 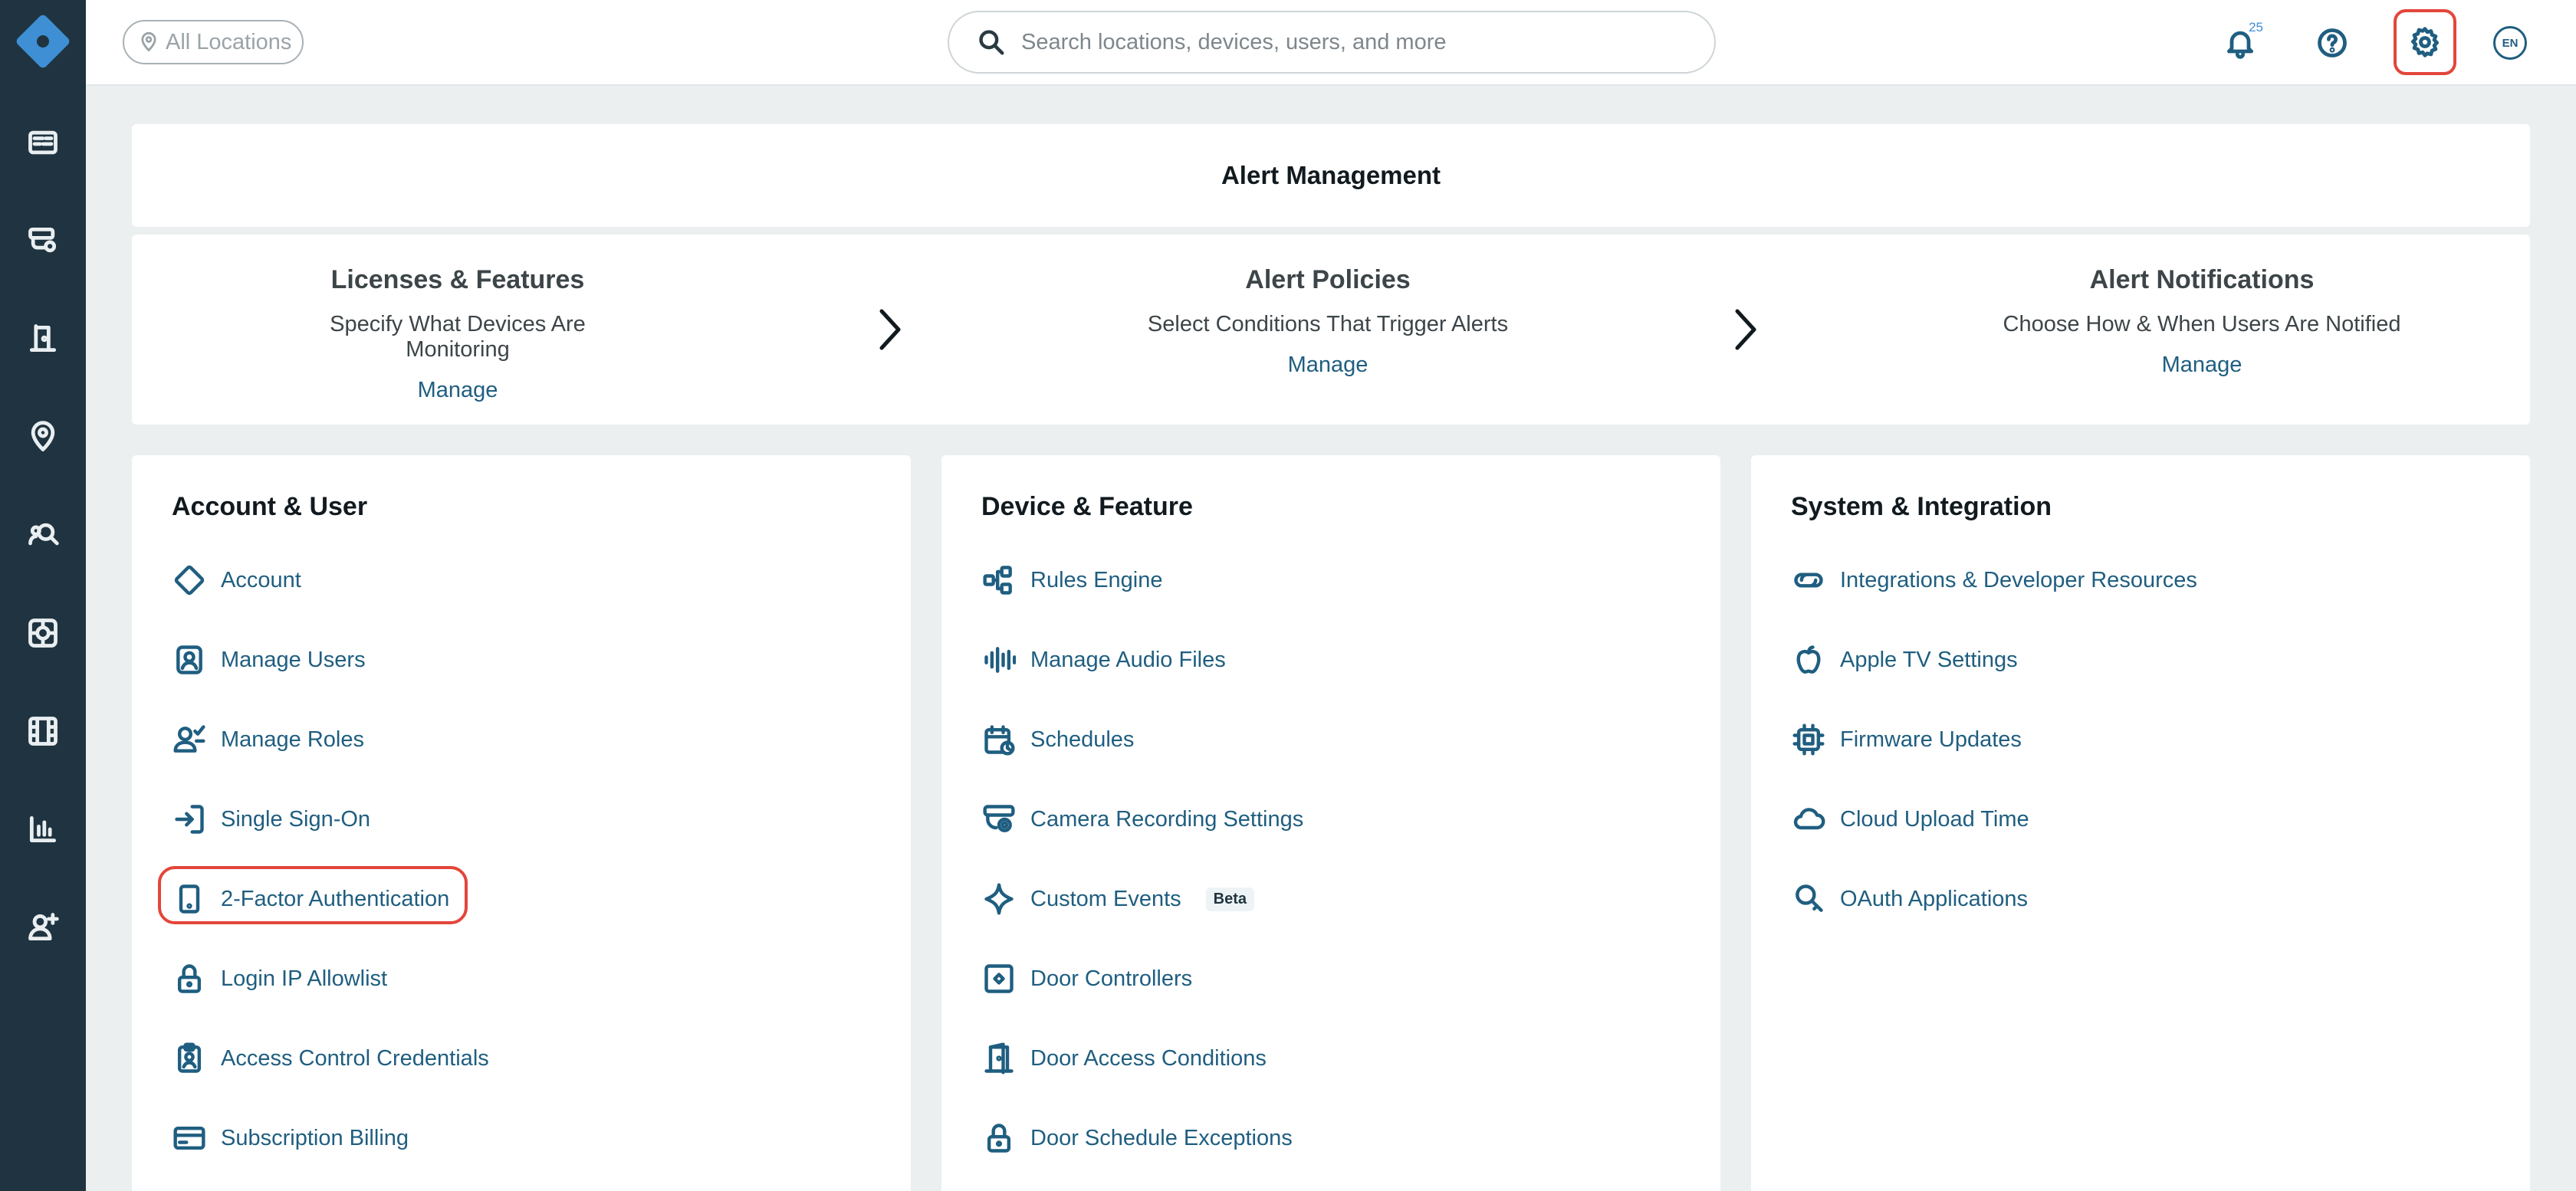 What do you see at coordinates (189, 819) in the screenshot?
I see `sign-in-icon` at bounding box center [189, 819].